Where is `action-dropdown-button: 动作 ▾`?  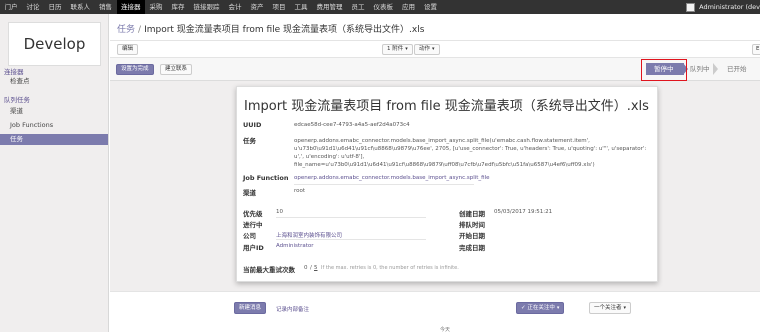 action-dropdown-button: 动作 ▾ is located at coordinates (427, 49).